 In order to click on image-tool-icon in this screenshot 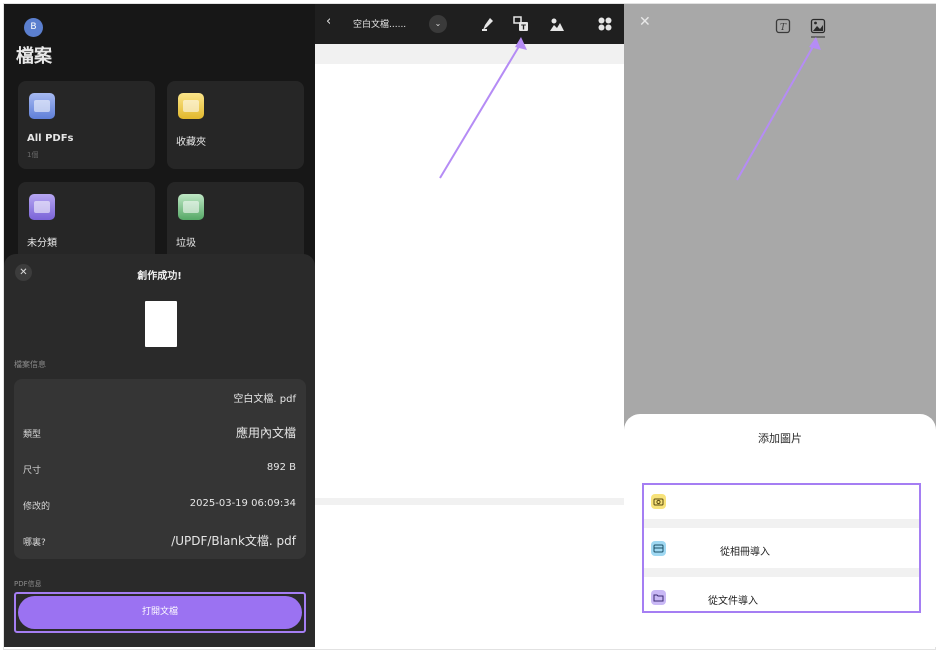, I will do `click(818, 26)`.